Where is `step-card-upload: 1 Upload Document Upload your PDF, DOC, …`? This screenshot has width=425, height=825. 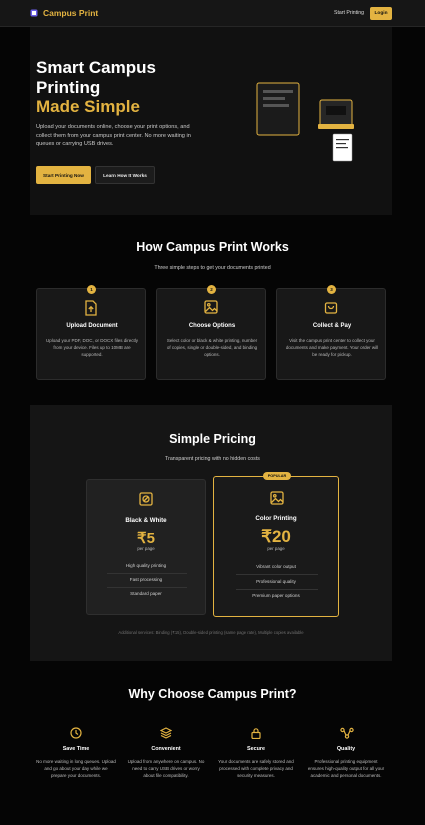 step-card-upload: 1 Upload Document Upload your PDF, DOC, … is located at coordinates (91, 332).